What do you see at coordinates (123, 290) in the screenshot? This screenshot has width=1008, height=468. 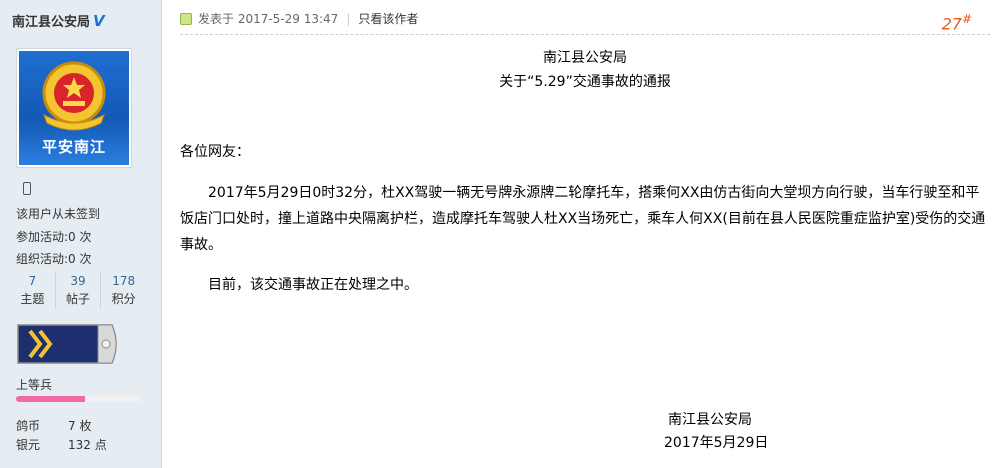 I see `stat-points: 178 积分` at bounding box center [123, 290].